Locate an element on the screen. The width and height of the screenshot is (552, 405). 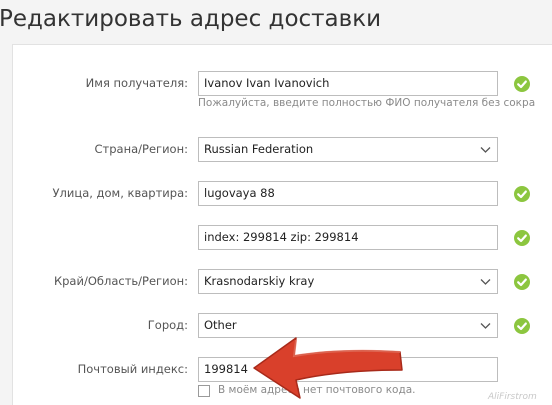
recipient-row: Имя получателя: Ivanov Ivan Ivanovich is located at coordinates (276, 84).